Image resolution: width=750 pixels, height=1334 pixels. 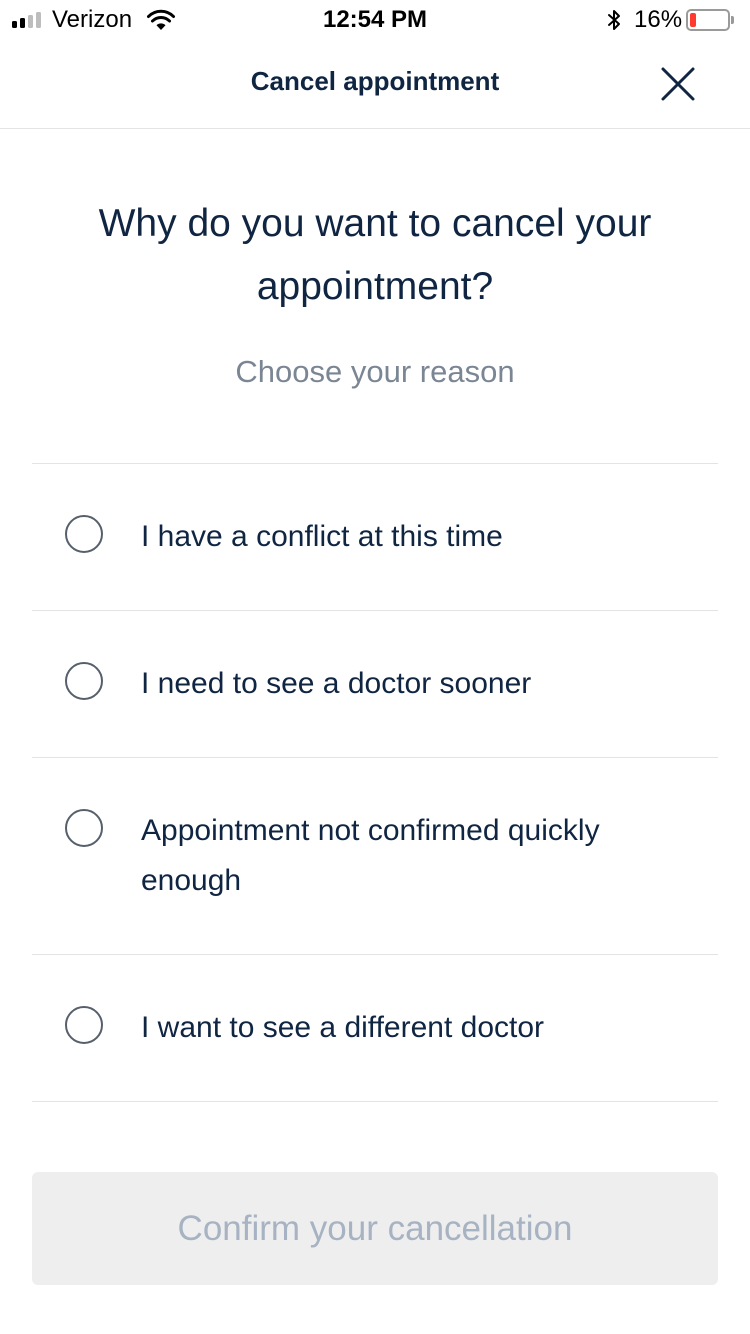 What do you see at coordinates (614, 20) in the screenshot?
I see `bluetooth-icon` at bounding box center [614, 20].